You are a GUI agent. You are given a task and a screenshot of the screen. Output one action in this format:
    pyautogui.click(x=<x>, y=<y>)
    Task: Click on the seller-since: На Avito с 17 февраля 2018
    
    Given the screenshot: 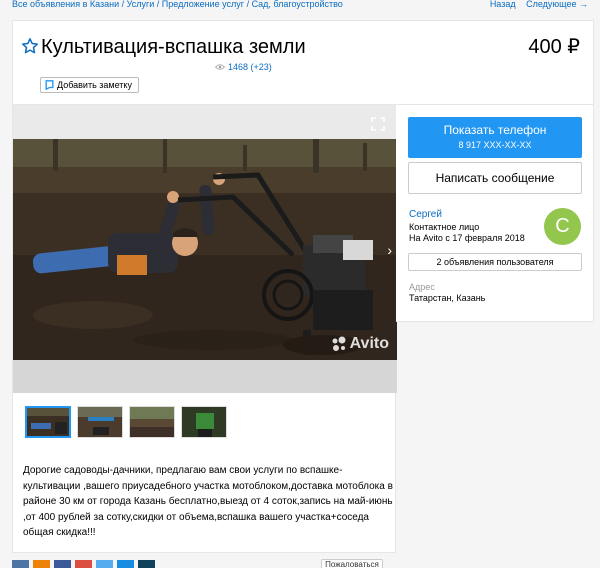 What is the action you would take?
    pyautogui.click(x=467, y=238)
    